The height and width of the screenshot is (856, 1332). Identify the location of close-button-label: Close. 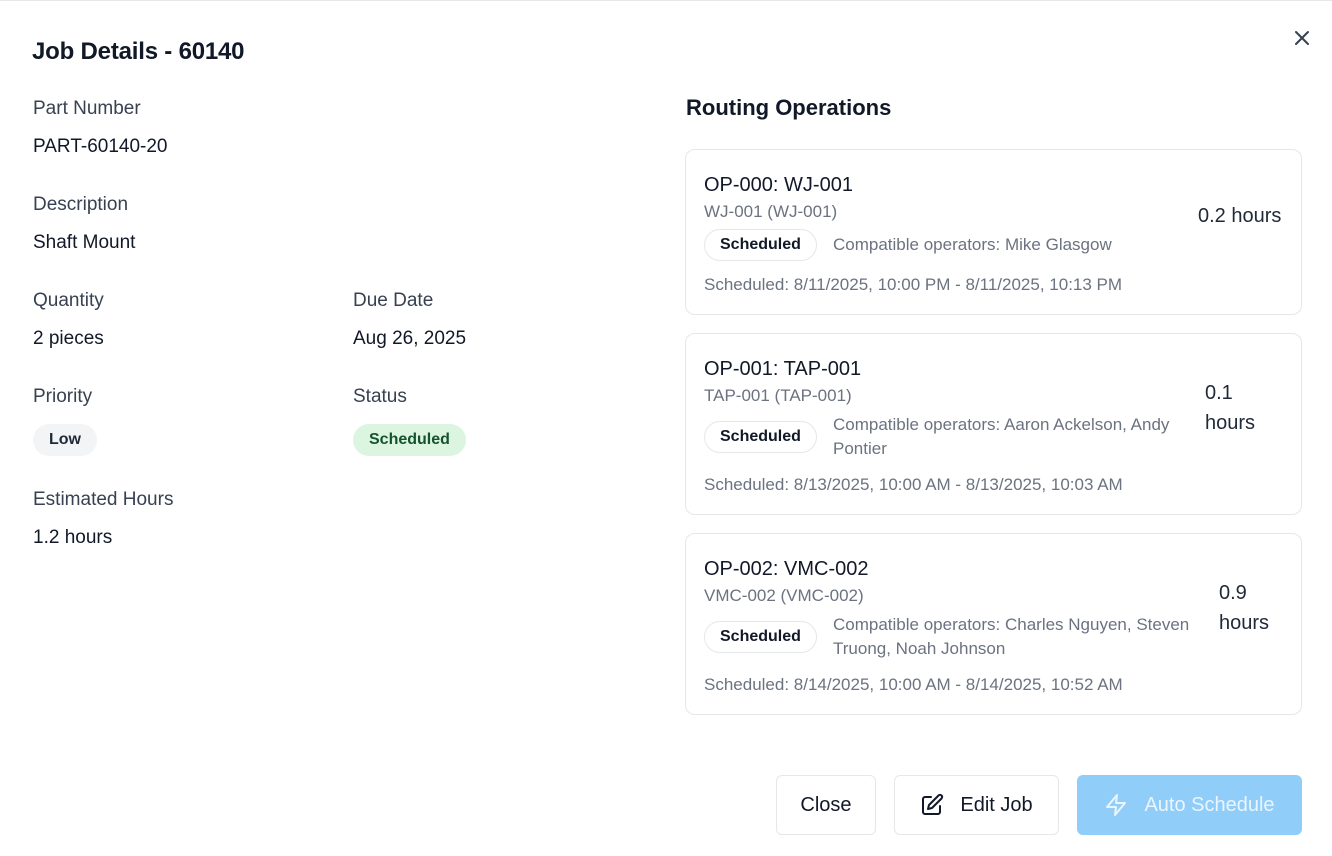
(826, 804).